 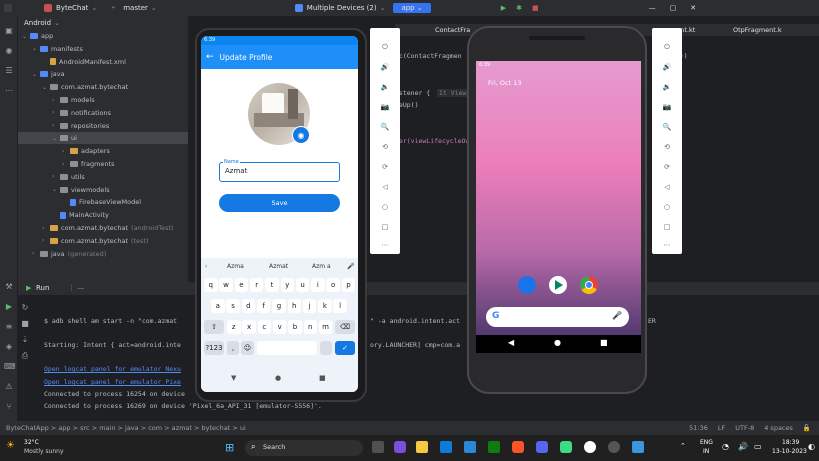 I want to click on tree-item: › com.azmat.bytechat (androidTest), so click(x=96, y=228).